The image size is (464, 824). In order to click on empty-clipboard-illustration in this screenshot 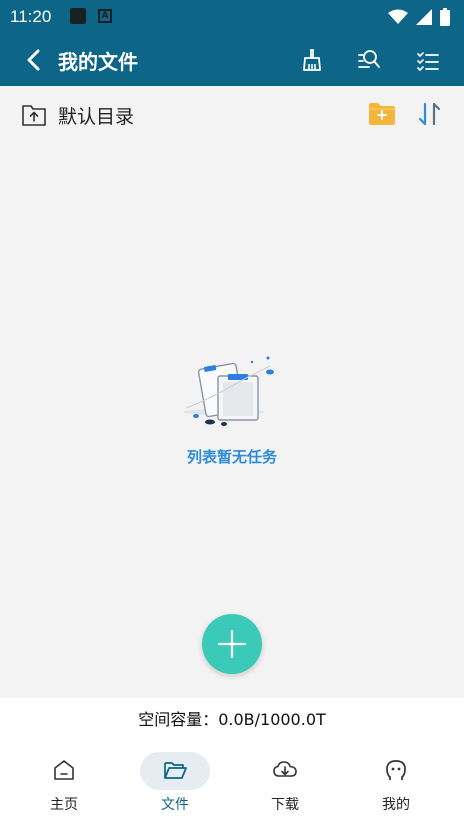, I will do `click(233, 392)`.